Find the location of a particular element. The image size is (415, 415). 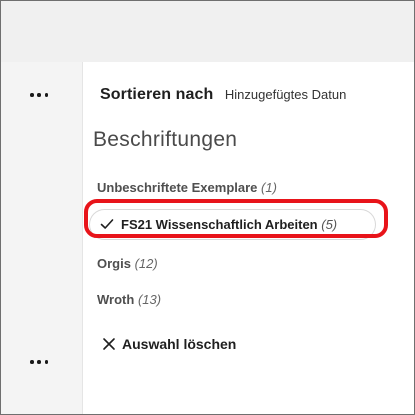

label-item-orgis: Orgis (12) is located at coordinates (127, 263).